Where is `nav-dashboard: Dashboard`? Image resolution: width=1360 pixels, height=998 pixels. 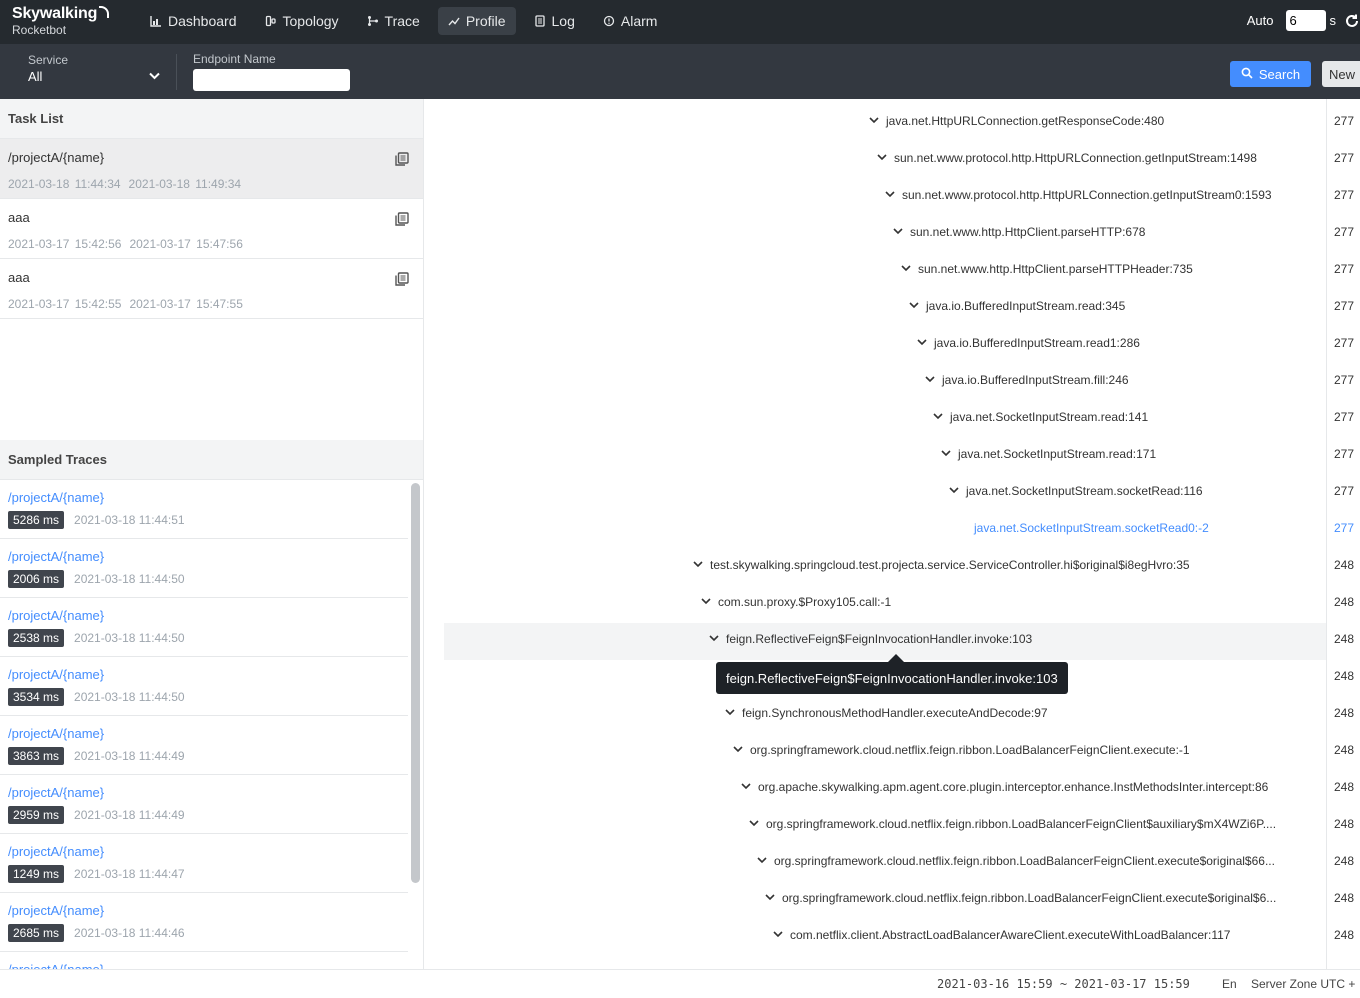 nav-dashboard: Dashboard is located at coordinates (193, 21).